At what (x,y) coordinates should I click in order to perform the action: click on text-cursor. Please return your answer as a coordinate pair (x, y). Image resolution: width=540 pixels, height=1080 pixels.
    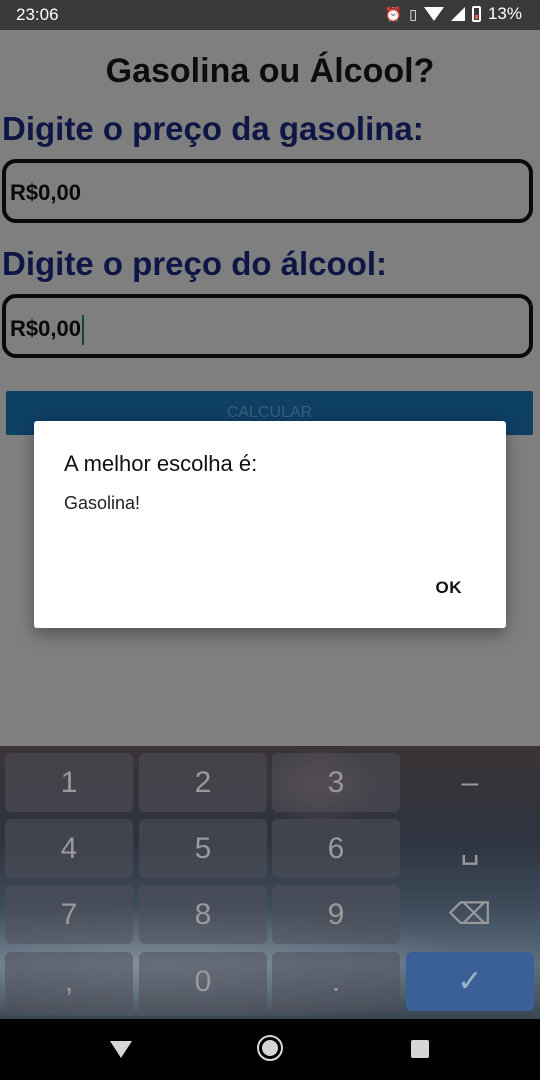
    Looking at the image, I should click on (82, 330).